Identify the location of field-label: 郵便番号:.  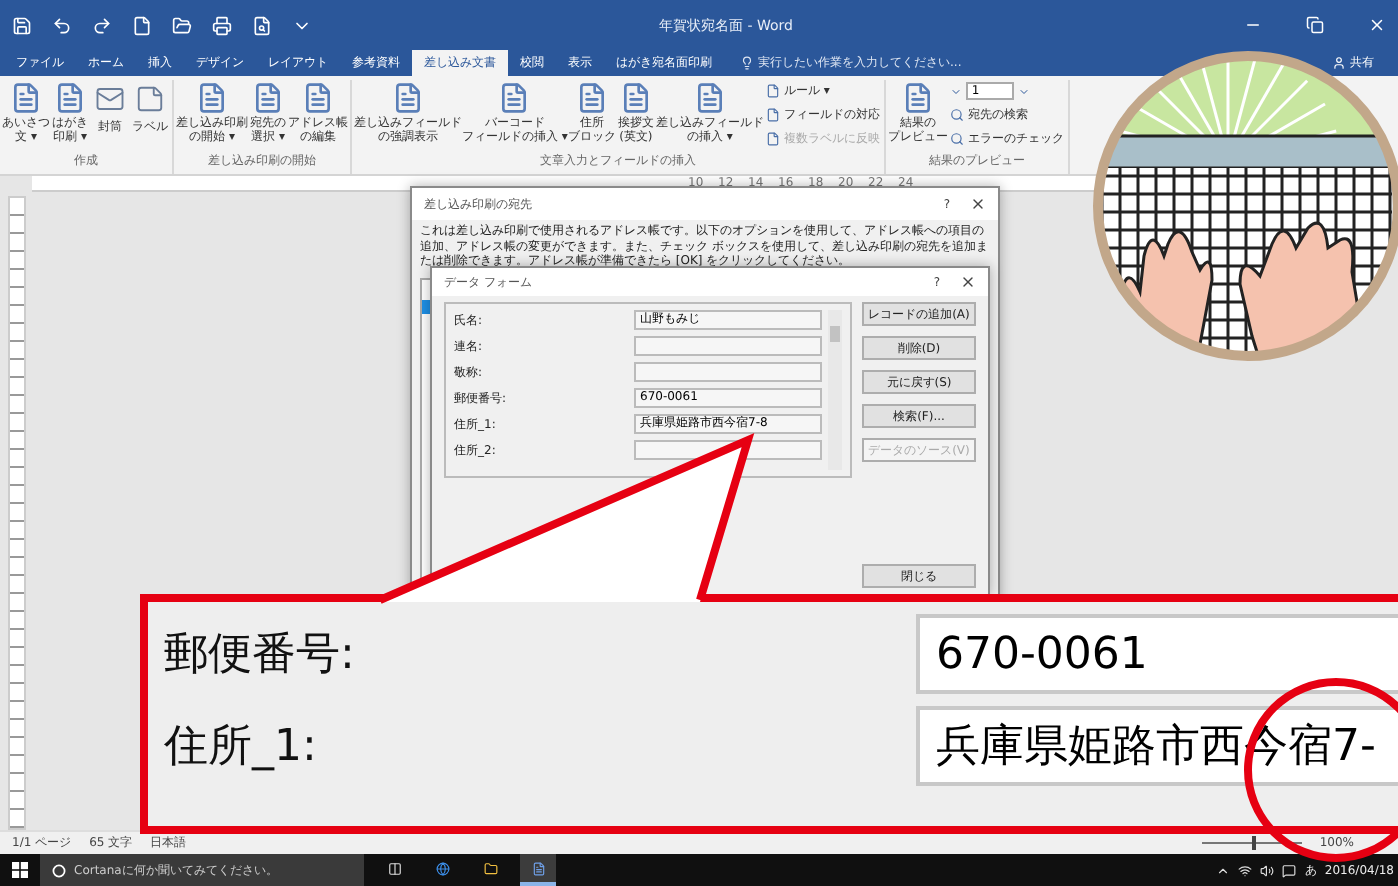
(260, 656).